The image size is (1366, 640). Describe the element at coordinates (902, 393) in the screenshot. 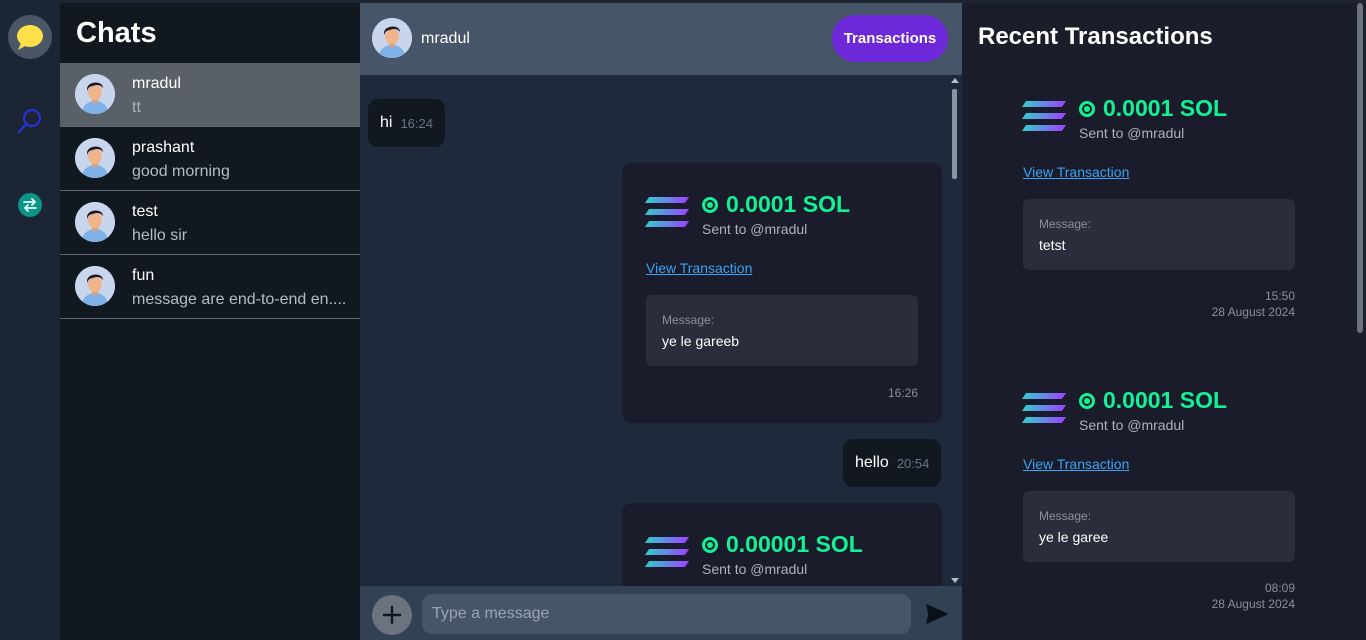

I see `transaction-time: 16:26` at that location.